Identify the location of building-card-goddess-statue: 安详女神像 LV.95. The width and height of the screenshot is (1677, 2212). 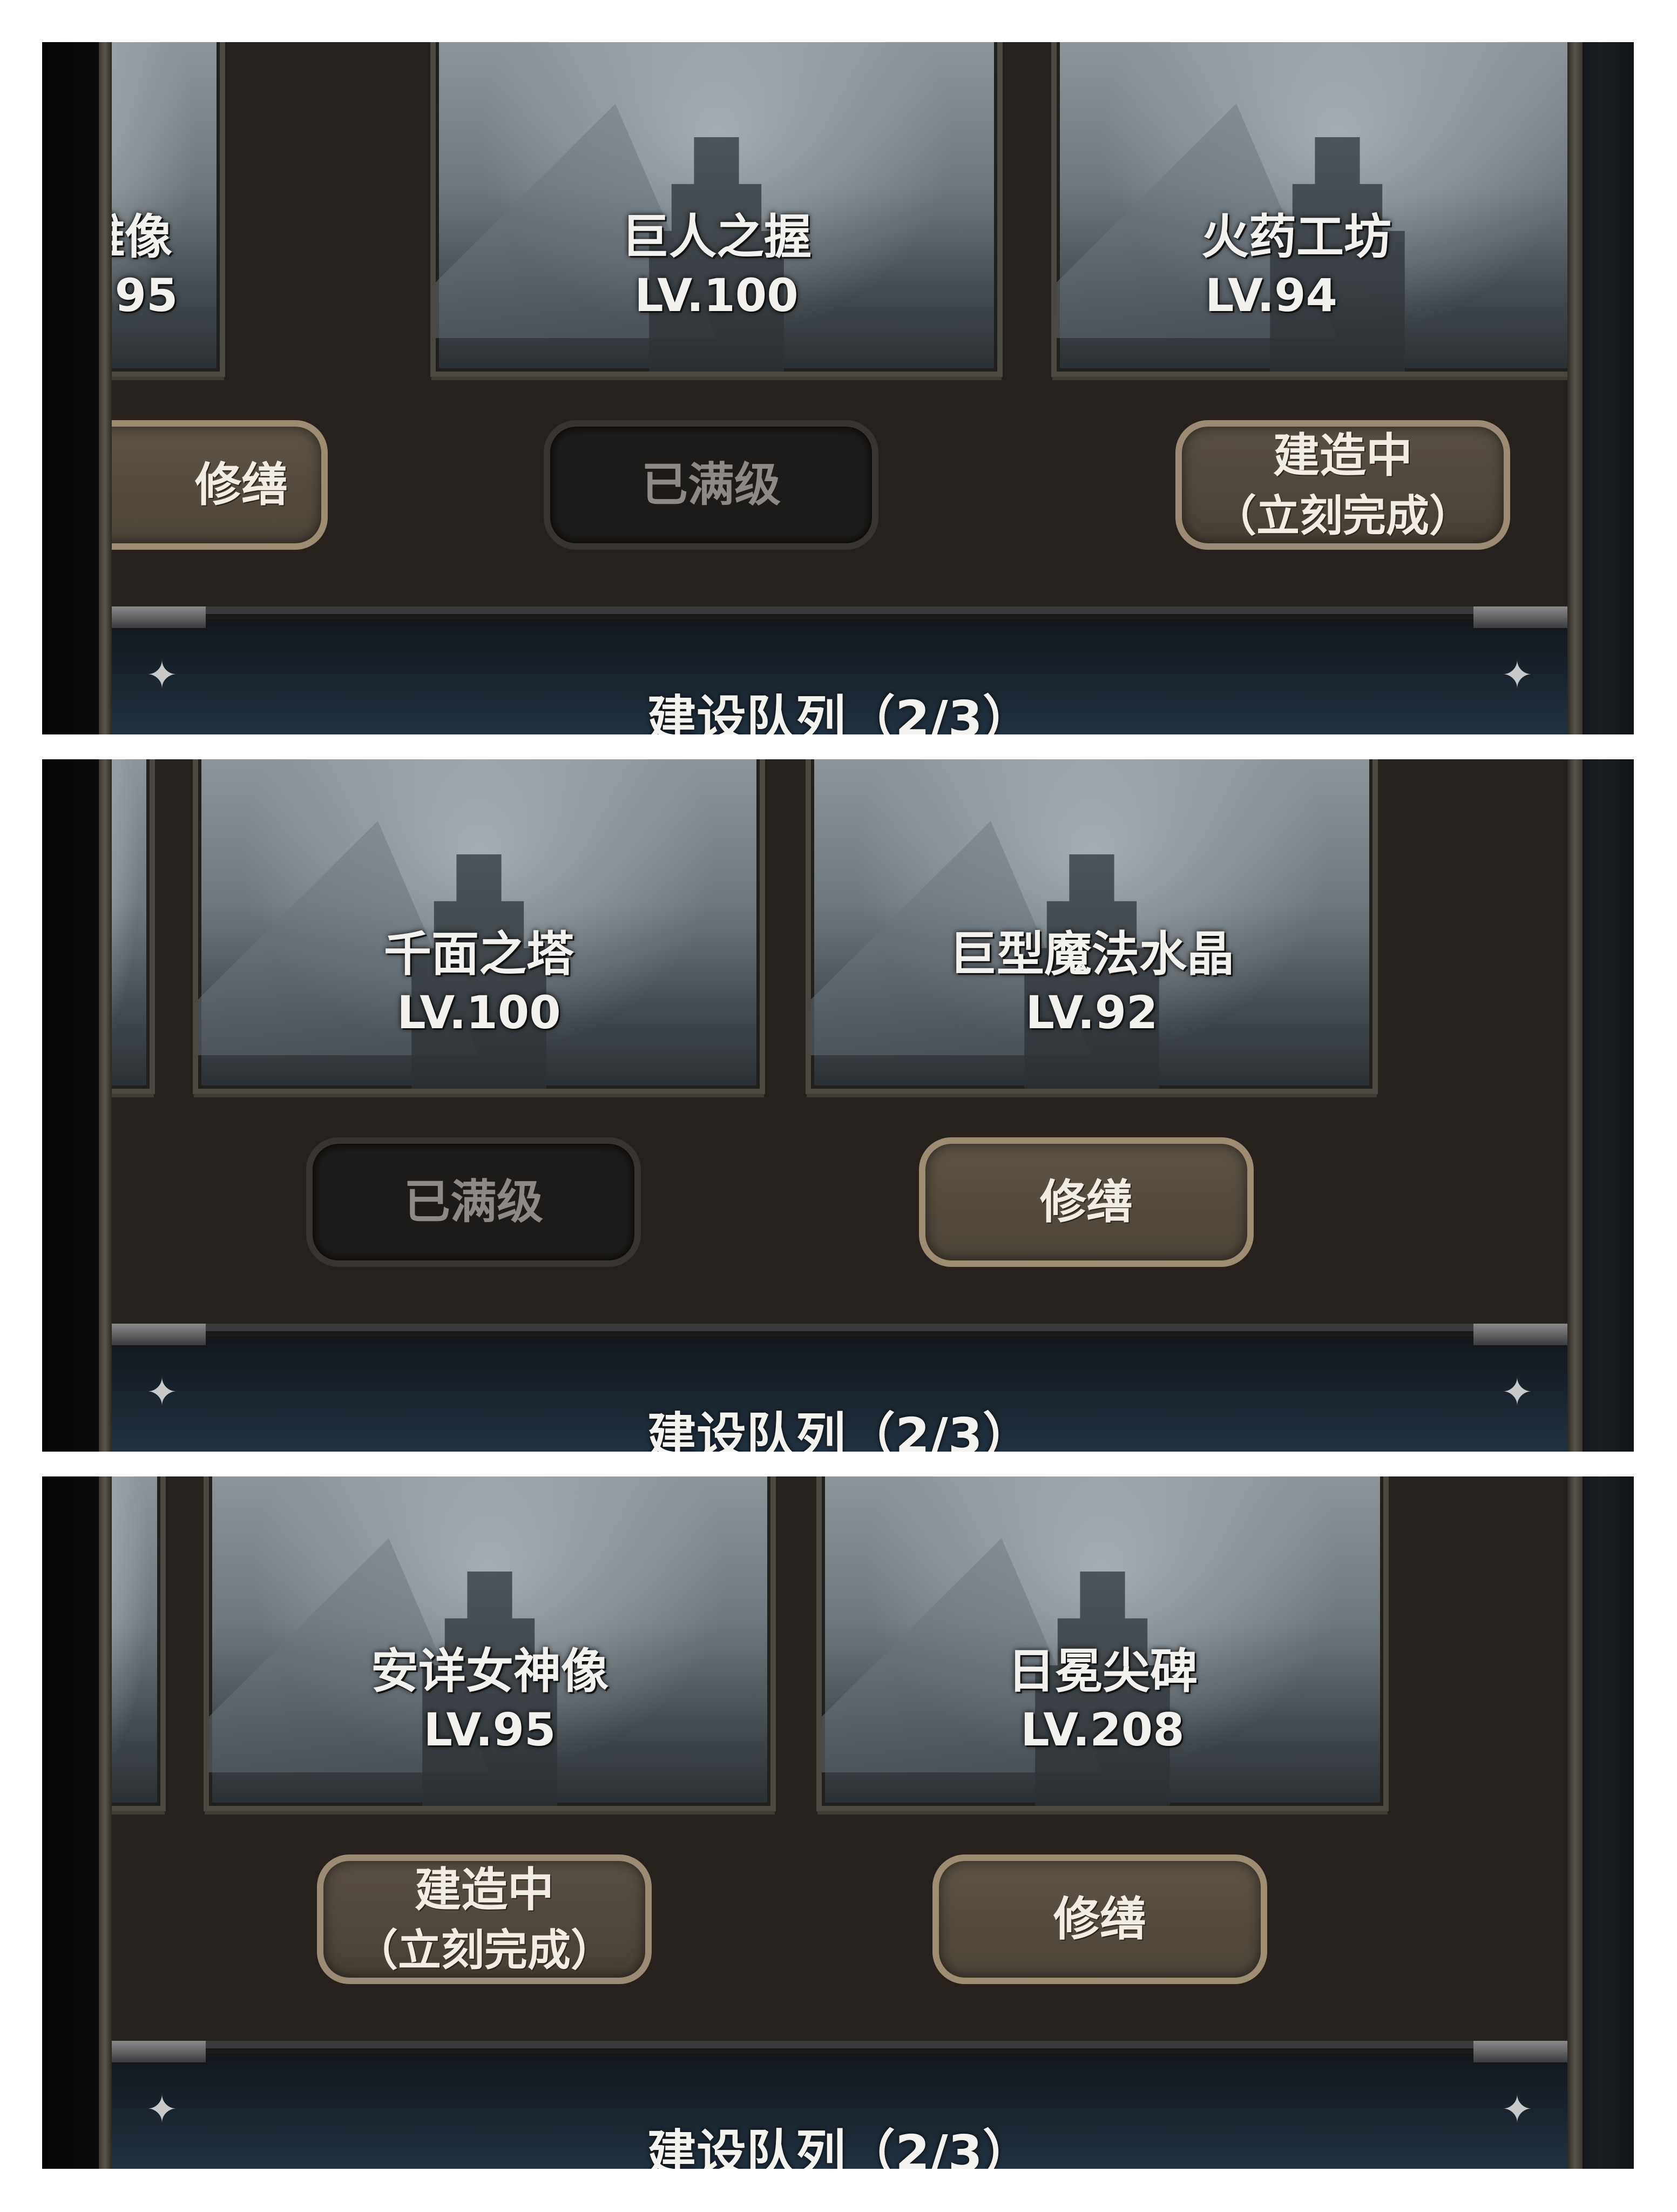
(490, 1643).